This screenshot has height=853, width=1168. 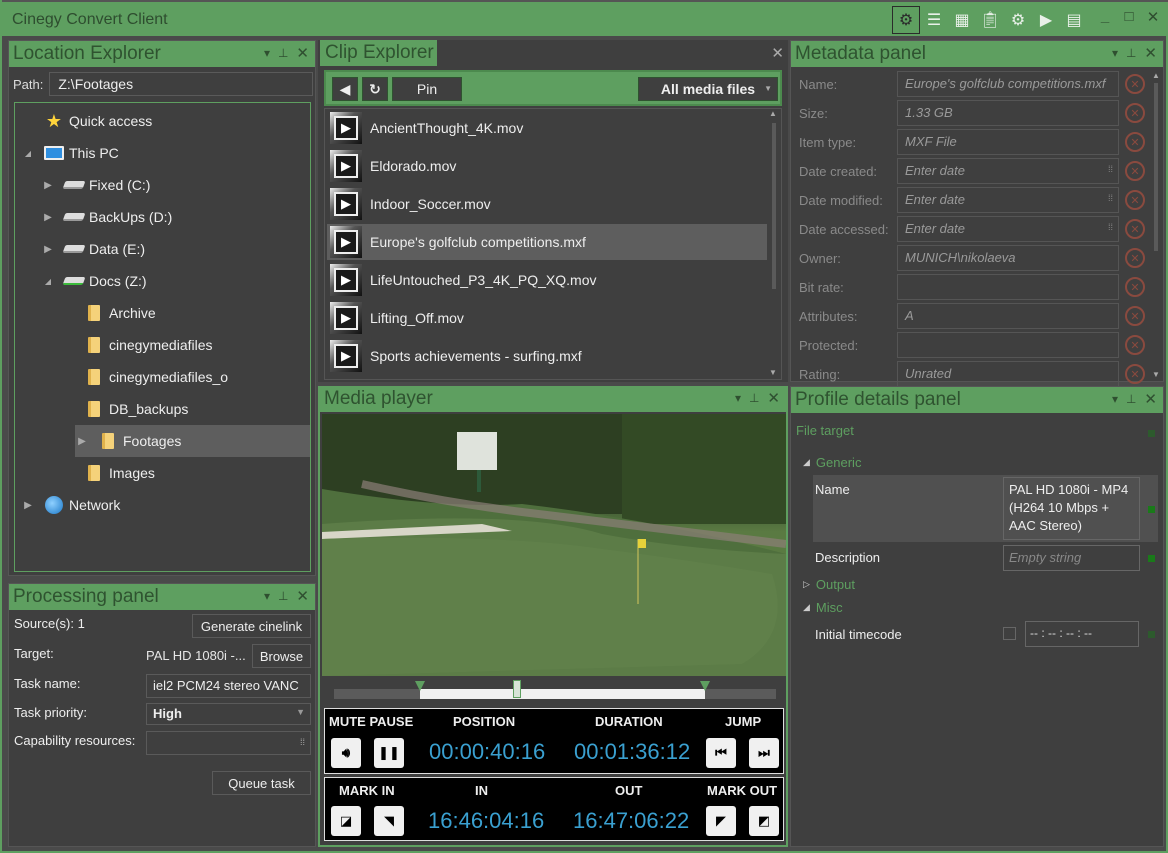 What do you see at coordinates (185, 345) in the screenshot?
I see `tree-node: cinegymediafiles` at bounding box center [185, 345].